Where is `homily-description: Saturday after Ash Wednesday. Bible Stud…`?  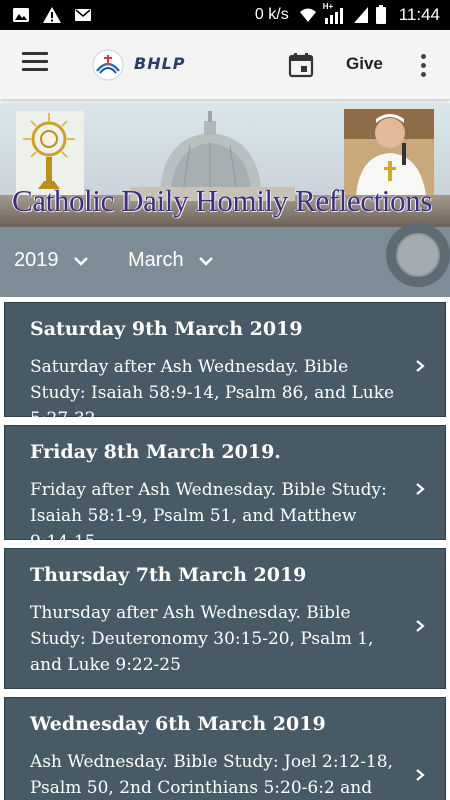
homily-description: Saturday after Ash Wednesday. Bible Stud… is located at coordinates (212, 393).